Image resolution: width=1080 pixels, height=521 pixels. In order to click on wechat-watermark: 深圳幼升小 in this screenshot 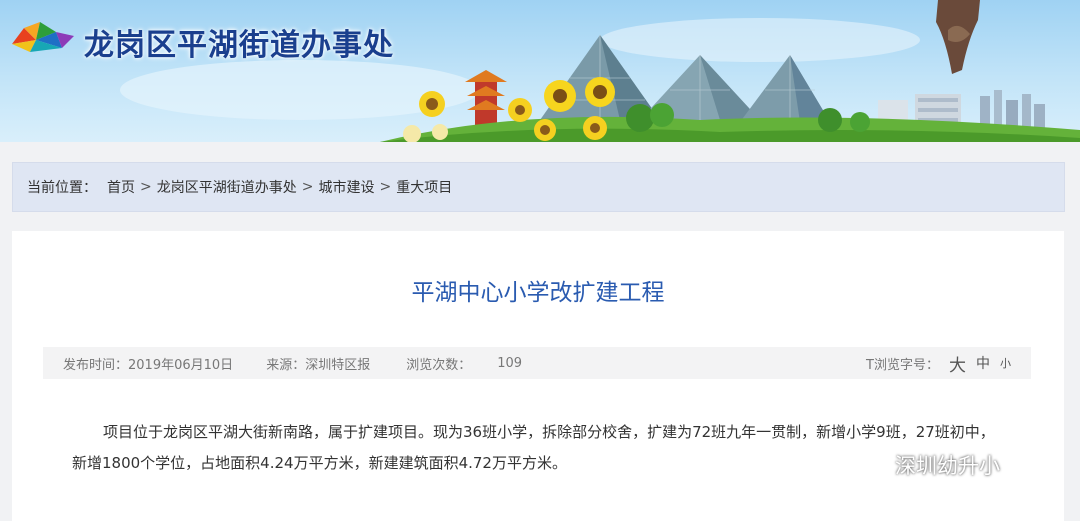, I will do `click(927, 465)`.